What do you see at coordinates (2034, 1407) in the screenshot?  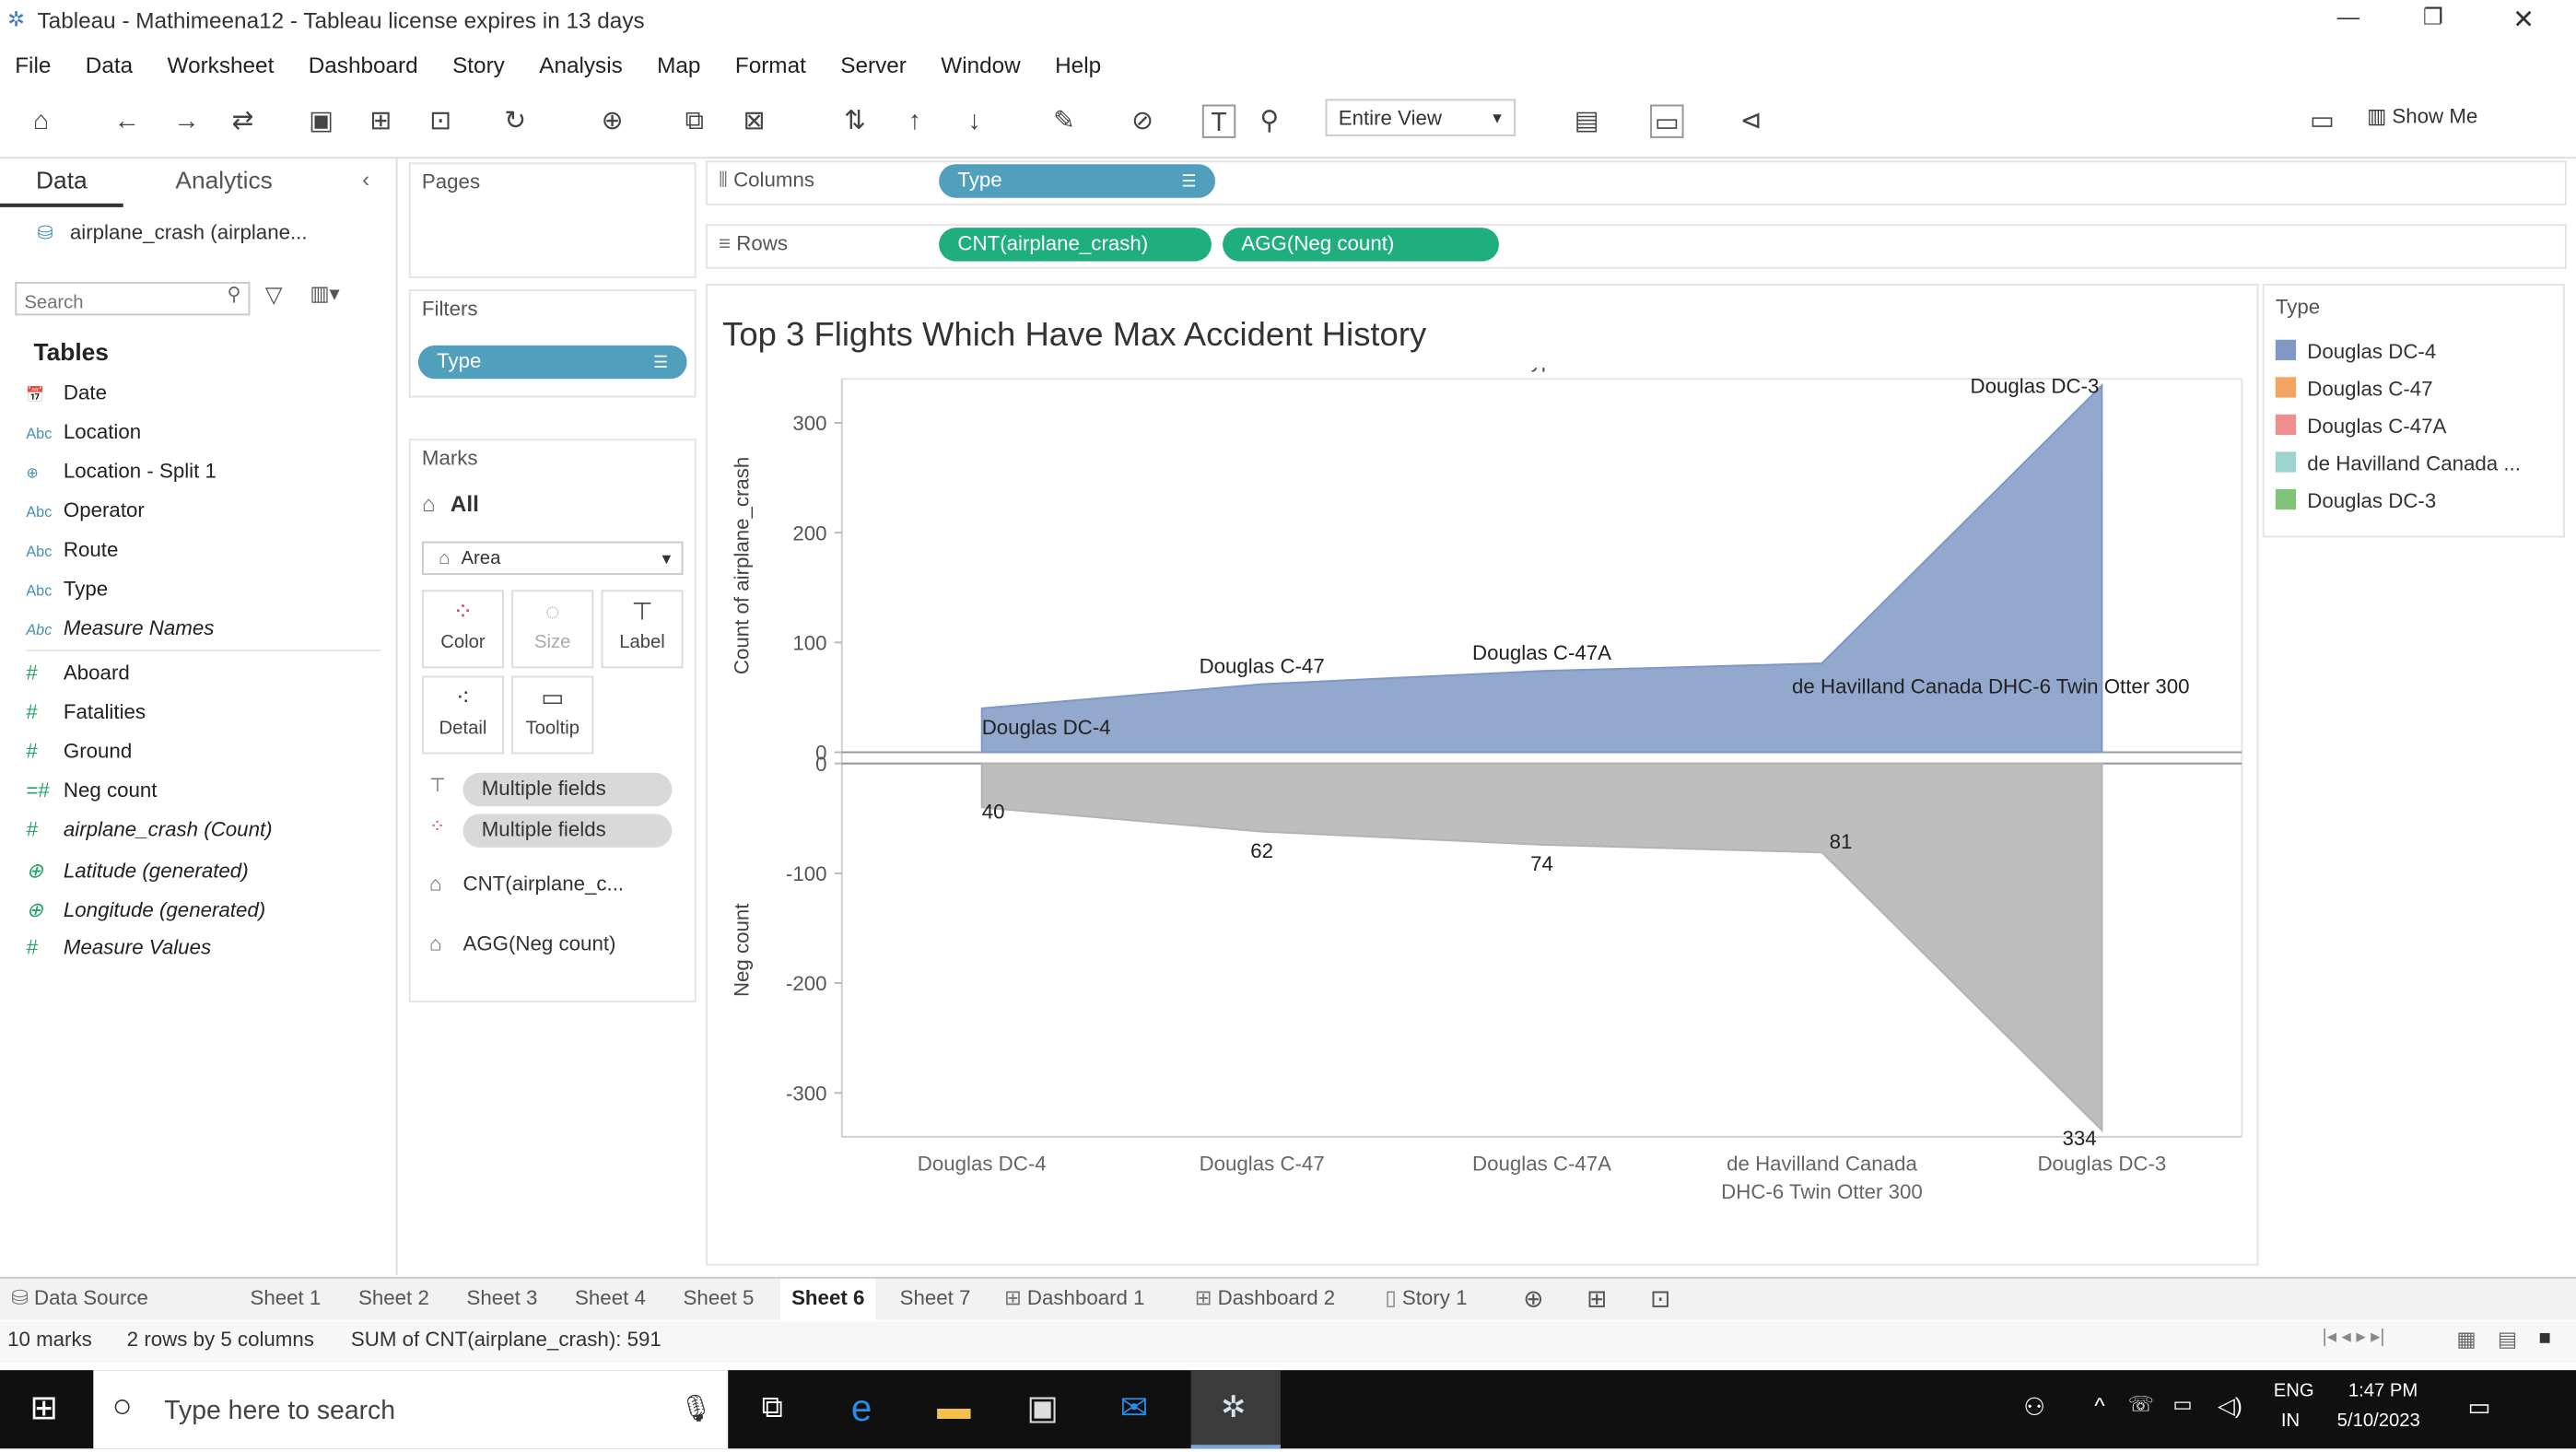 I see `people-icon: ⚇` at bounding box center [2034, 1407].